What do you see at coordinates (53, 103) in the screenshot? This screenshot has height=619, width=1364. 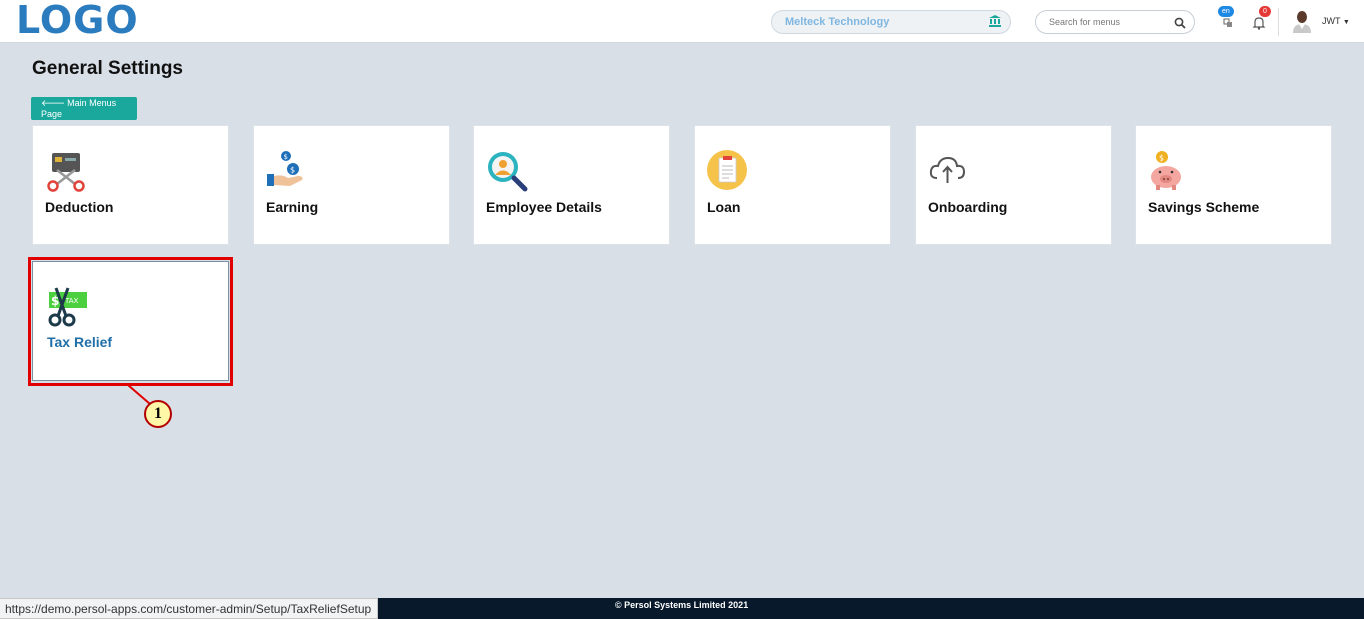 I see `arrow-left-icon: 🡐` at bounding box center [53, 103].